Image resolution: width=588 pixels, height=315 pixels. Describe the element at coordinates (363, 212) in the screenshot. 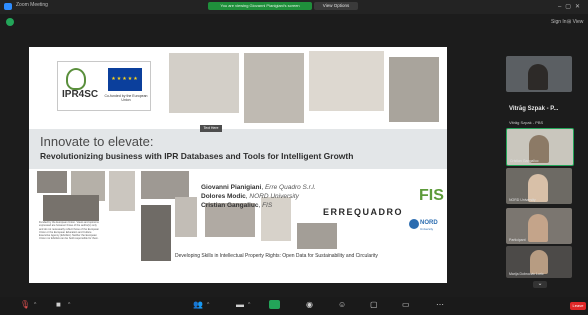

I see `errequadro-logo: ERREQUADRO` at that location.